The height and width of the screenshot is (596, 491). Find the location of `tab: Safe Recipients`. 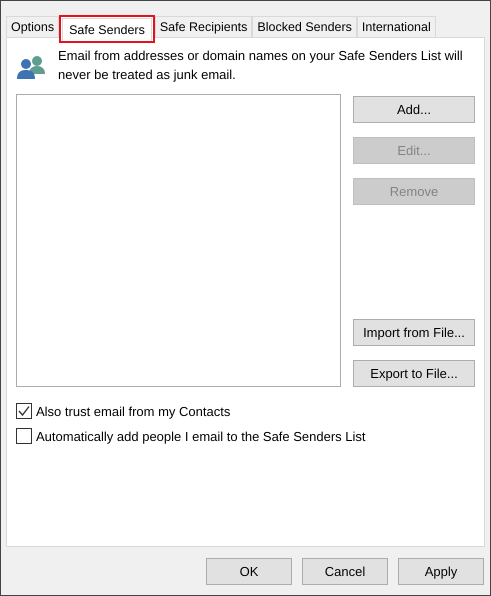

tab: Safe Recipients is located at coordinates (203, 26).